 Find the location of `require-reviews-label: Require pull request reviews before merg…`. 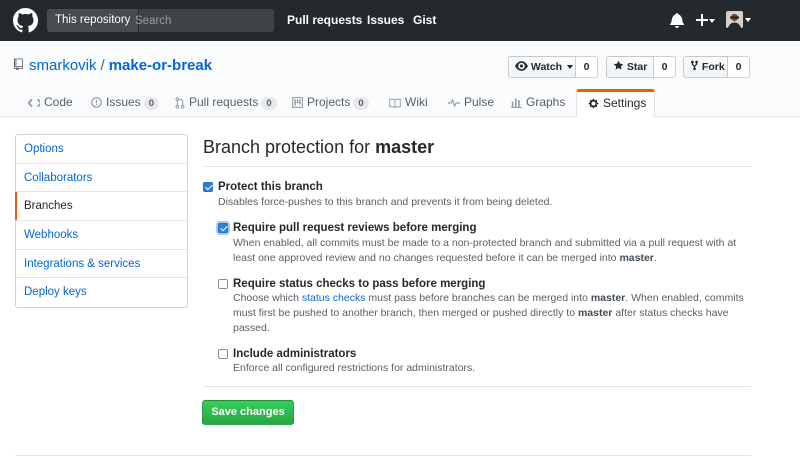

require-reviews-label: Require pull request reviews before merg… is located at coordinates (355, 228).